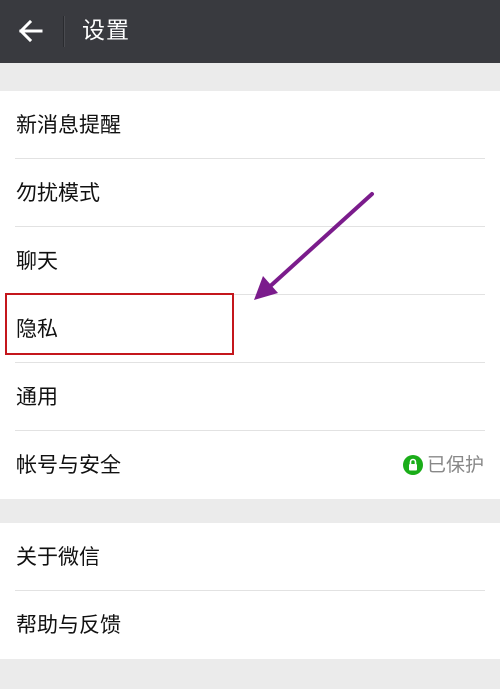 The width and height of the screenshot is (500, 689). I want to click on back-arrow-icon, so click(30, 31).